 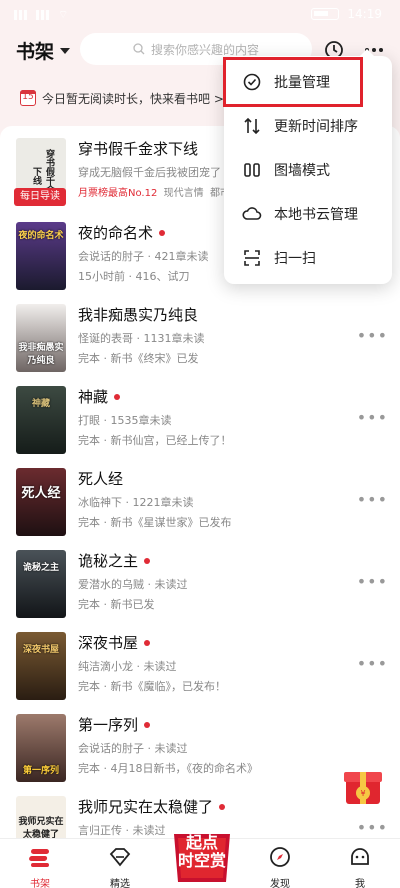 What do you see at coordinates (201, 851) in the screenshot?
I see `promo-text: 起点 时空赏` at bounding box center [201, 851].